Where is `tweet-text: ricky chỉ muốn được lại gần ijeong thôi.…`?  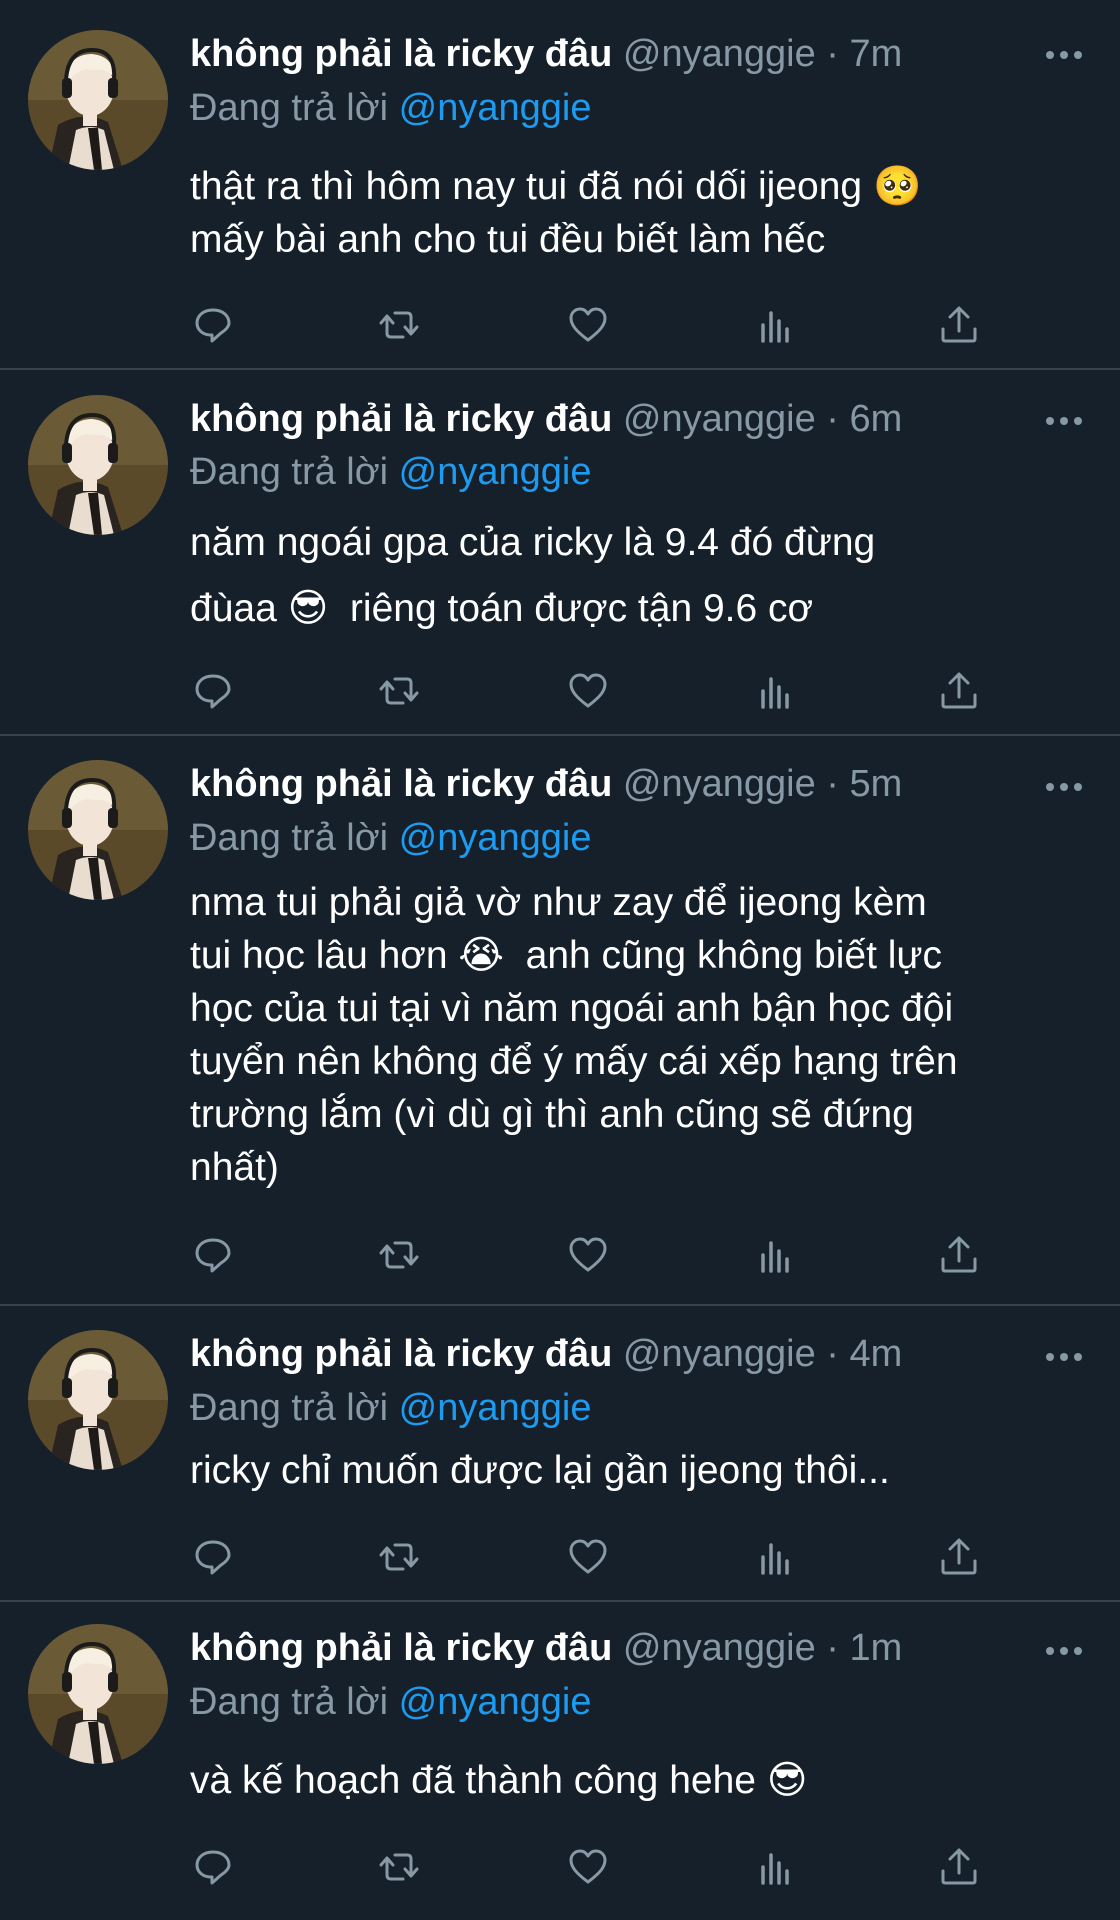
tweet-text: ricky chỉ muốn được lại gần ijeong thôi.… is located at coordinates (540, 1470).